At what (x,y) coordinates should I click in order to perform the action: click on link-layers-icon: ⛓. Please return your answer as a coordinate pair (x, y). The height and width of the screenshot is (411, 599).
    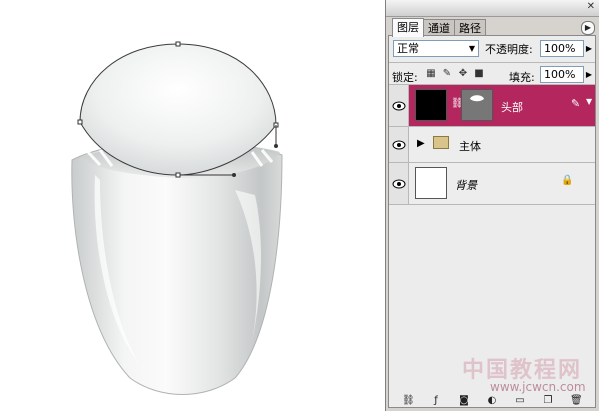
    Looking at the image, I should click on (408, 401).